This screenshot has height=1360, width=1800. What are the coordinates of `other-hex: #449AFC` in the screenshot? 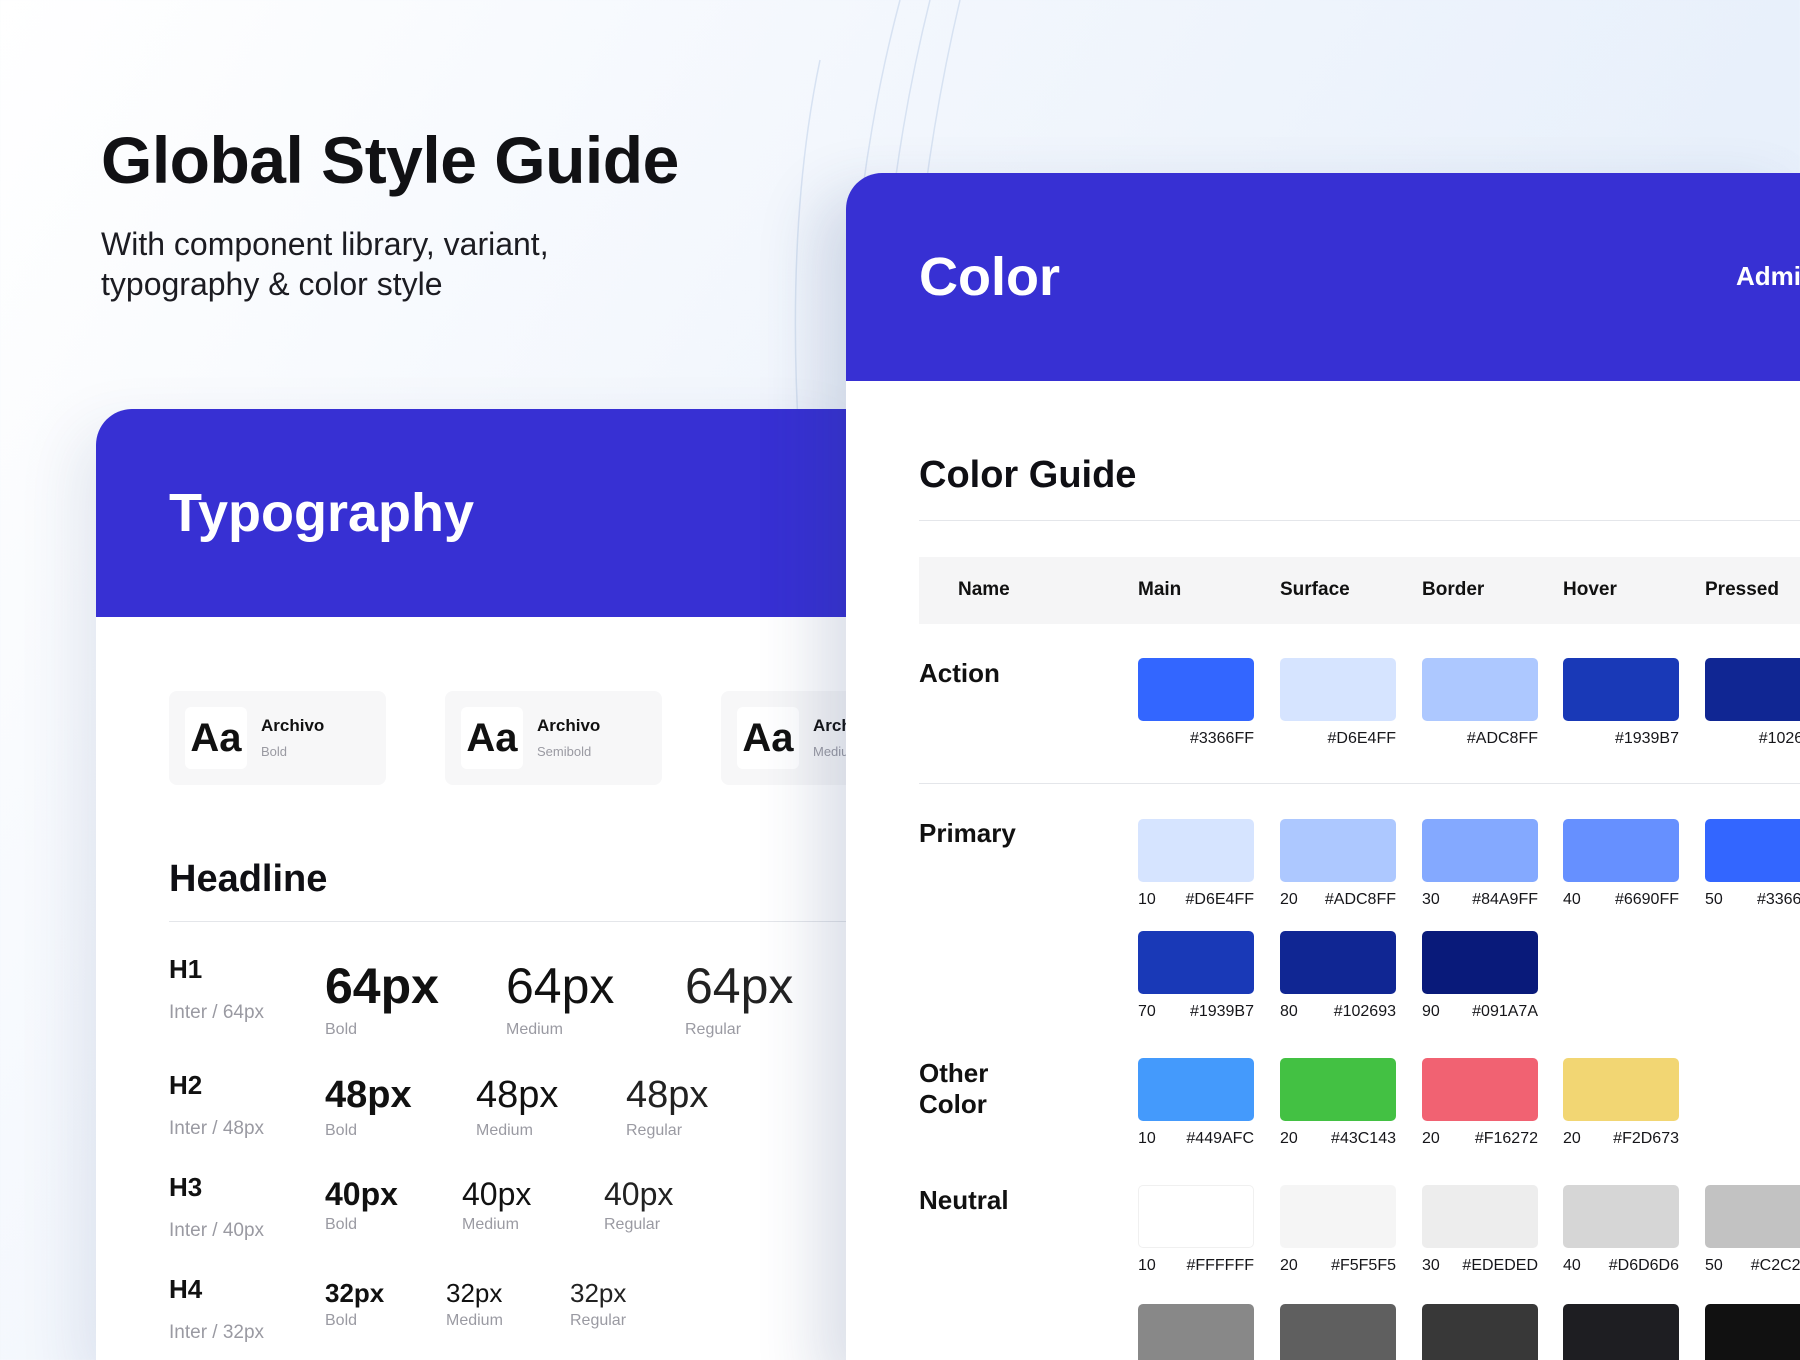 It's located at (1220, 1138).